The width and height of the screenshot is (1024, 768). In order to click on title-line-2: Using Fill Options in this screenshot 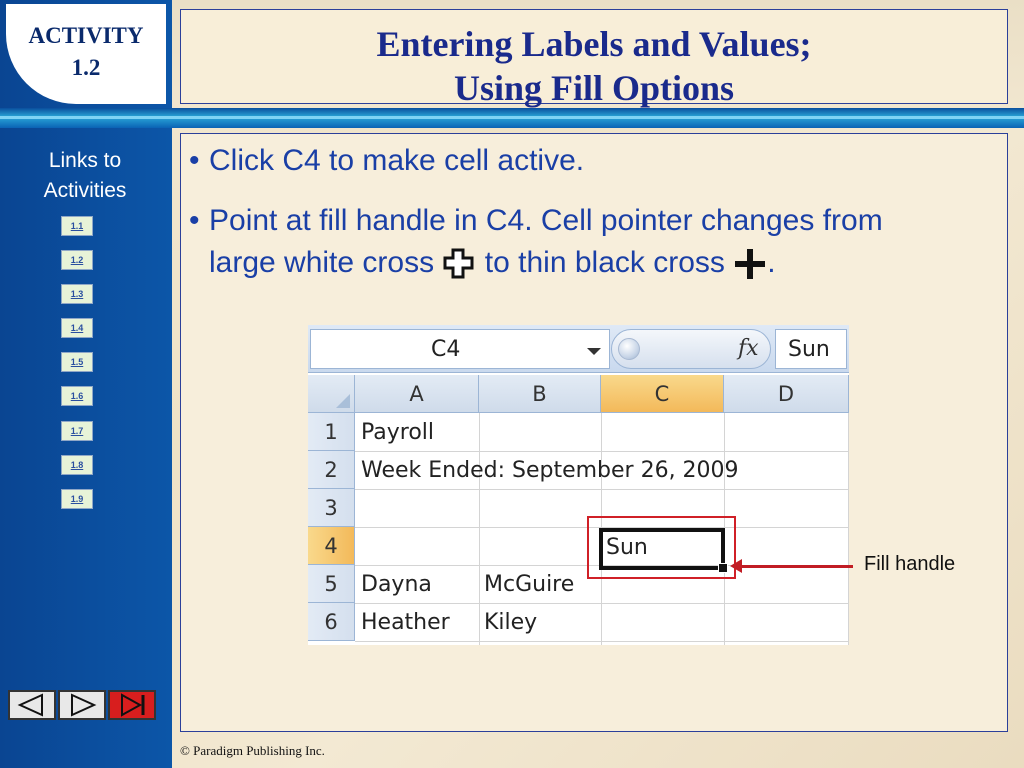, I will do `click(594, 88)`.